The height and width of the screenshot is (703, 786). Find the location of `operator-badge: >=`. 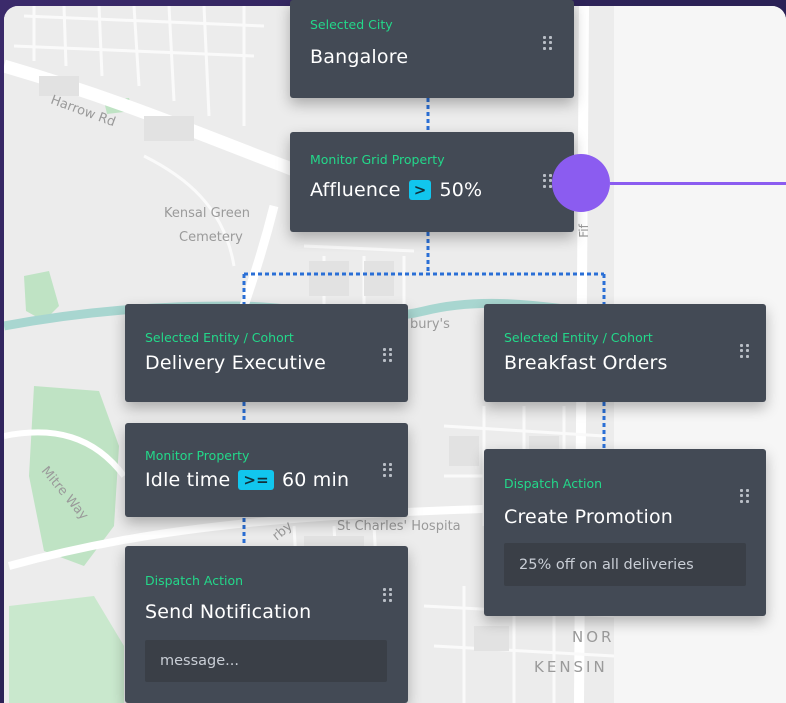

operator-badge: >= is located at coordinates (256, 480).